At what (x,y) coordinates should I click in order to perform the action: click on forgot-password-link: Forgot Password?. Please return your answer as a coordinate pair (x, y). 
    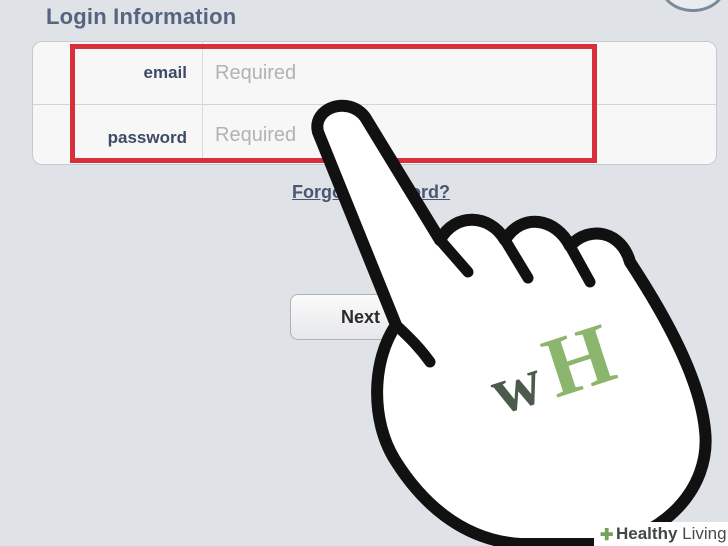
    Looking at the image, I should click on (371, 192).